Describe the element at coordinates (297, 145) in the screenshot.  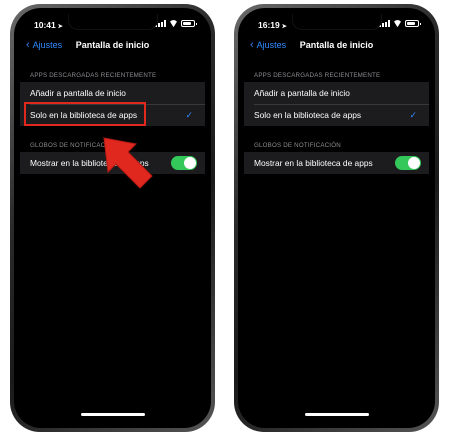
I see `section-header-badges: GLOBOS DE NOTIFICACIÓN` at that location.